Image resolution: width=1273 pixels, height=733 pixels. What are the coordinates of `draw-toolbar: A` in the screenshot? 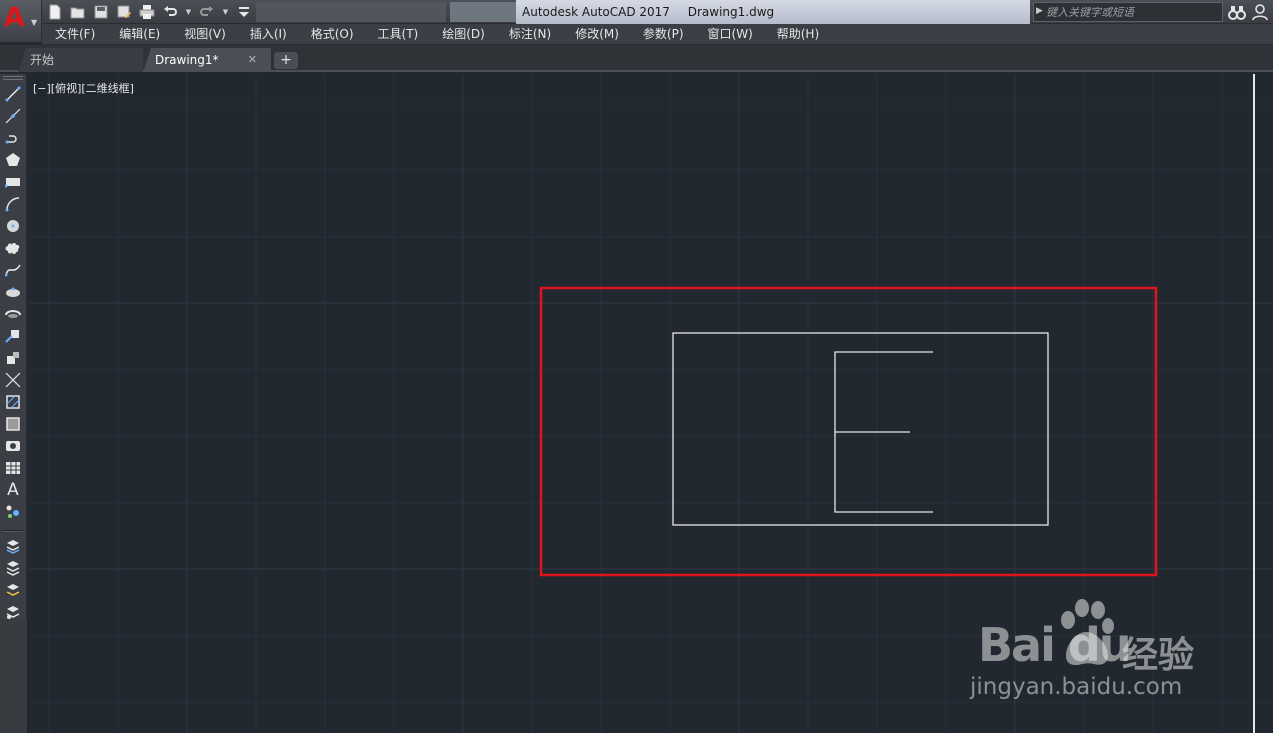 It's located at (13, 403).